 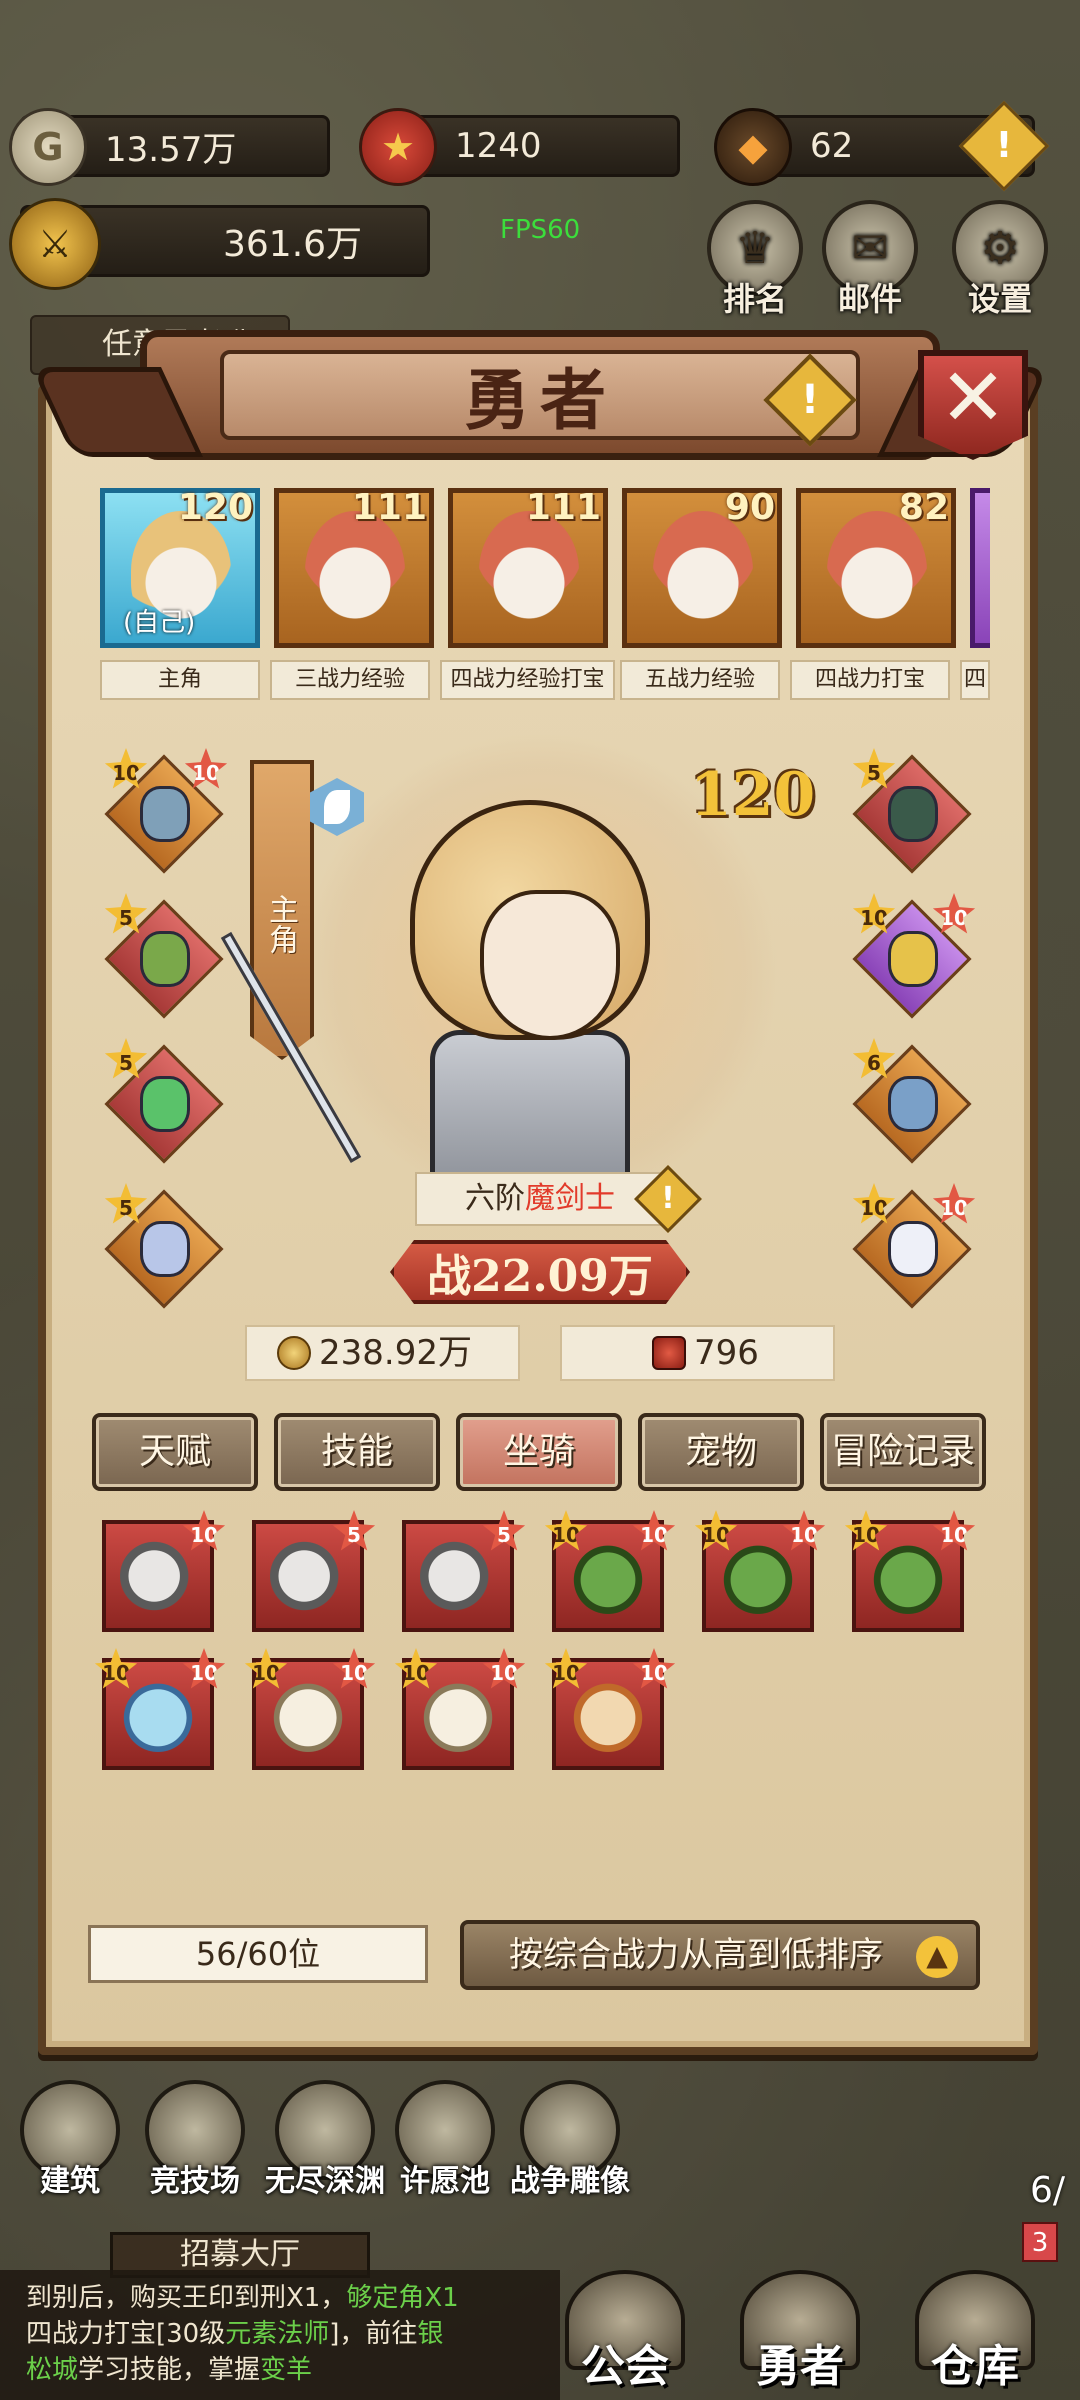 I want to click on nav-label: 无尽深渊, so click(x=325, y=2181).